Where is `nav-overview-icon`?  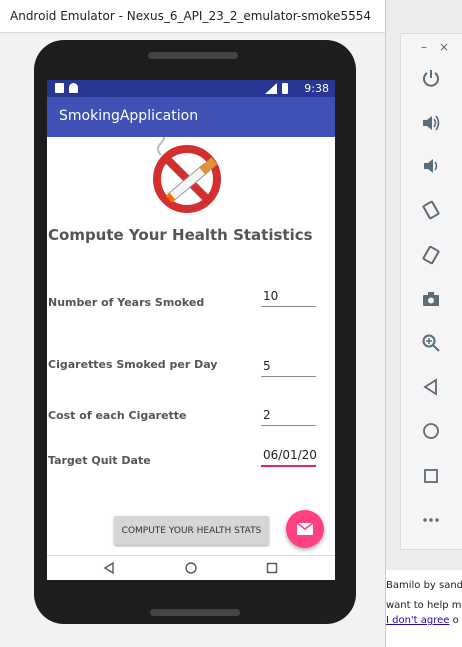 nav-overview-icon is located at coordinates (272, 568).